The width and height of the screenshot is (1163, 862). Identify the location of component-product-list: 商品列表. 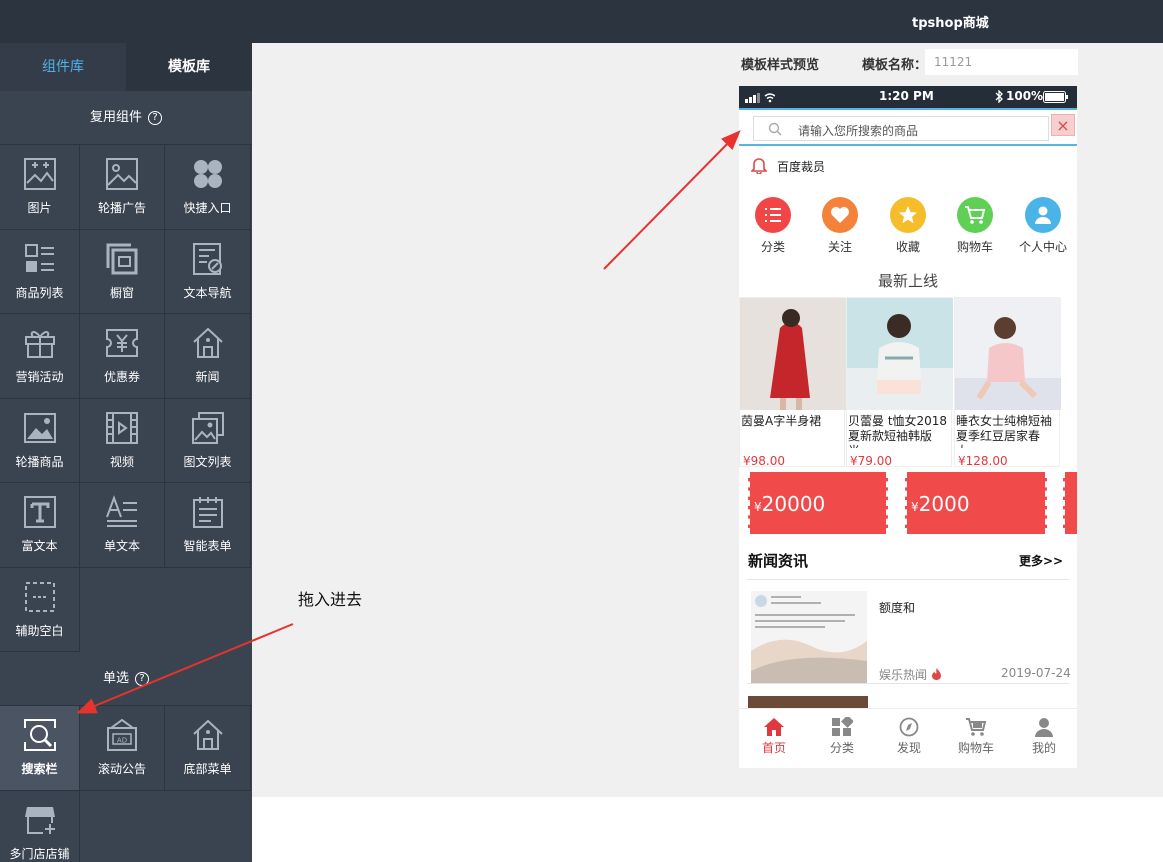
(40, 271).